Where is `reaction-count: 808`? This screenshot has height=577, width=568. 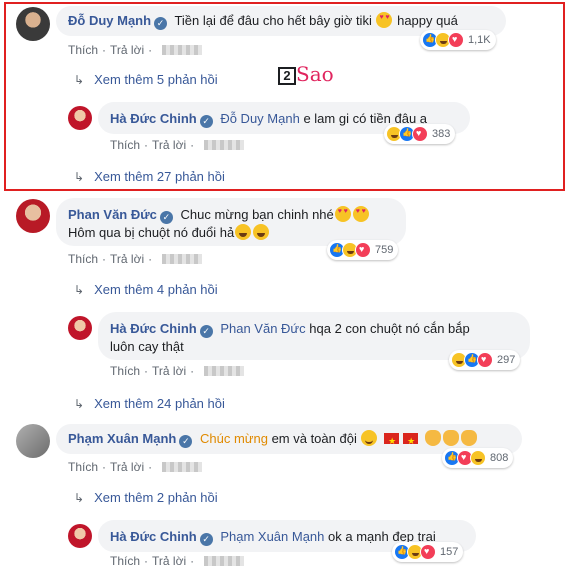 reaction-count: 808 is located at coordinates (499, 458).